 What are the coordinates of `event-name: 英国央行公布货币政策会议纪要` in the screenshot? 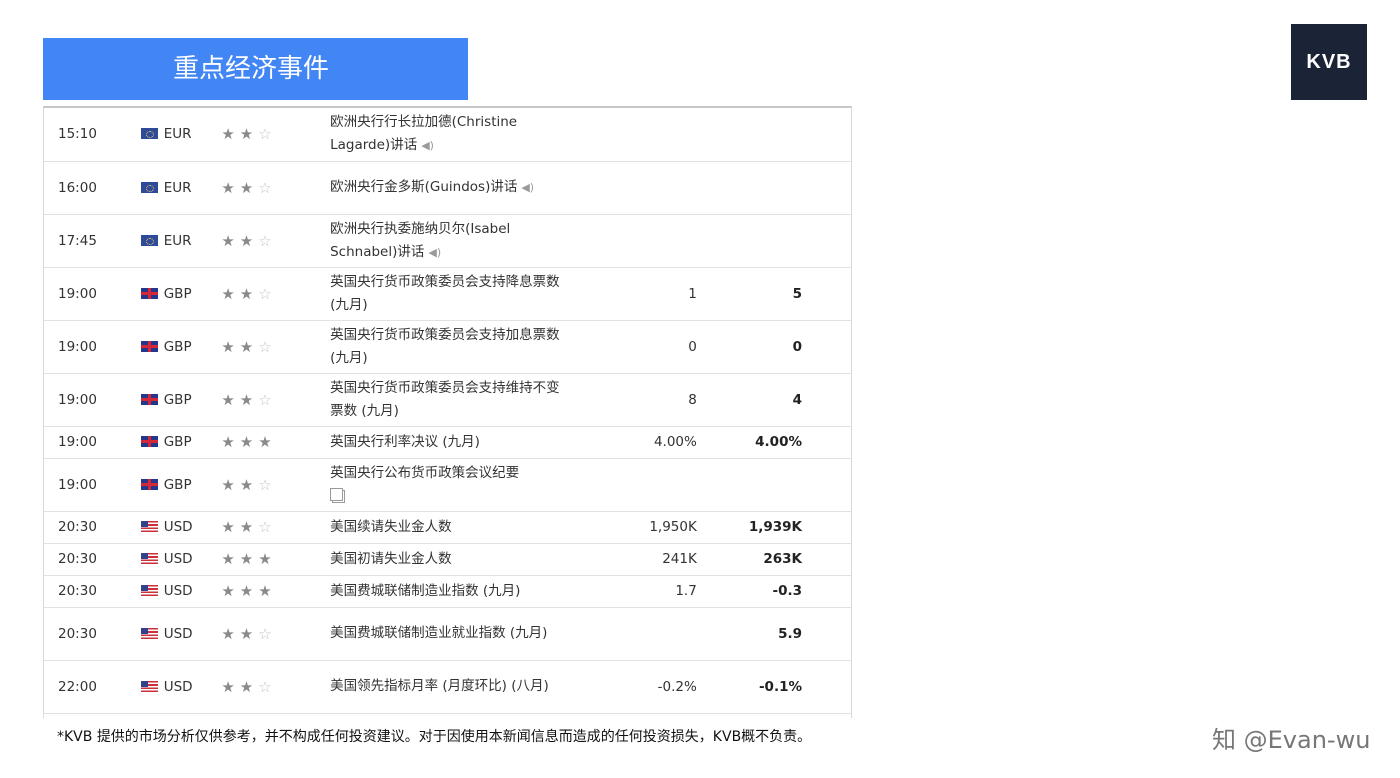 It's located at (425, 472).